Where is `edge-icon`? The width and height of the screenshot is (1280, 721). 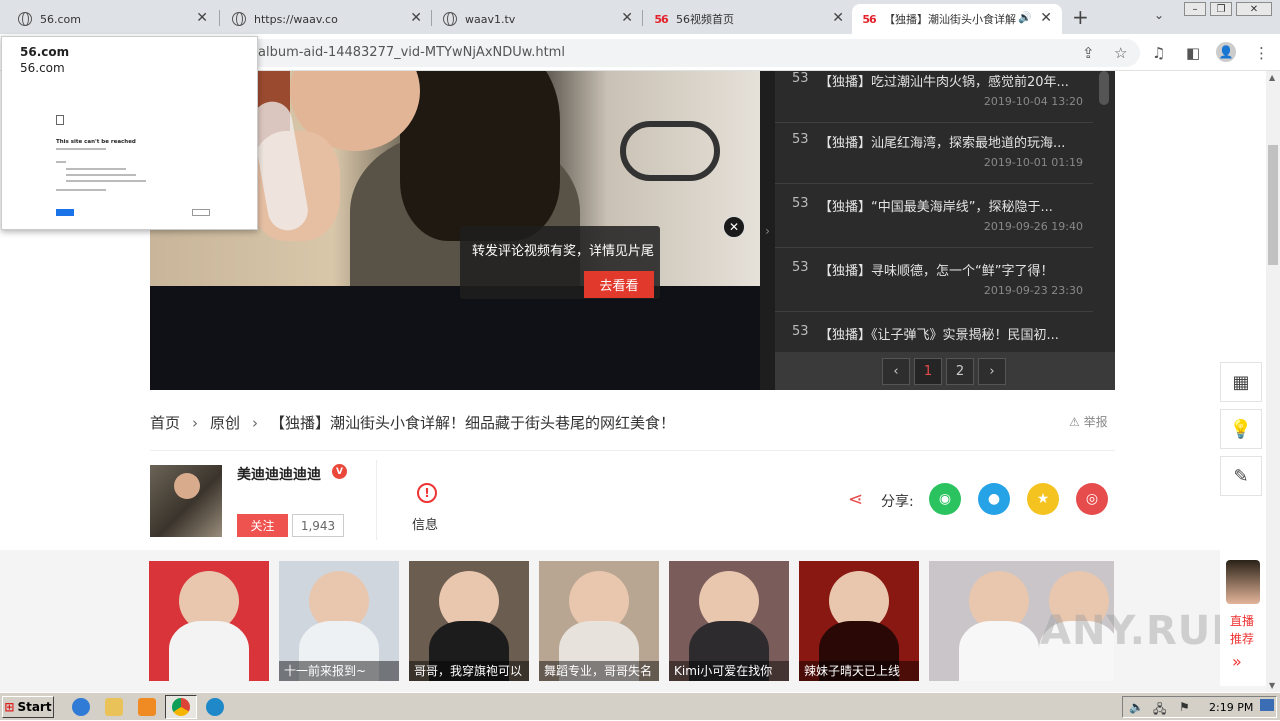 edge-icon is located at coordinates (215, 707).